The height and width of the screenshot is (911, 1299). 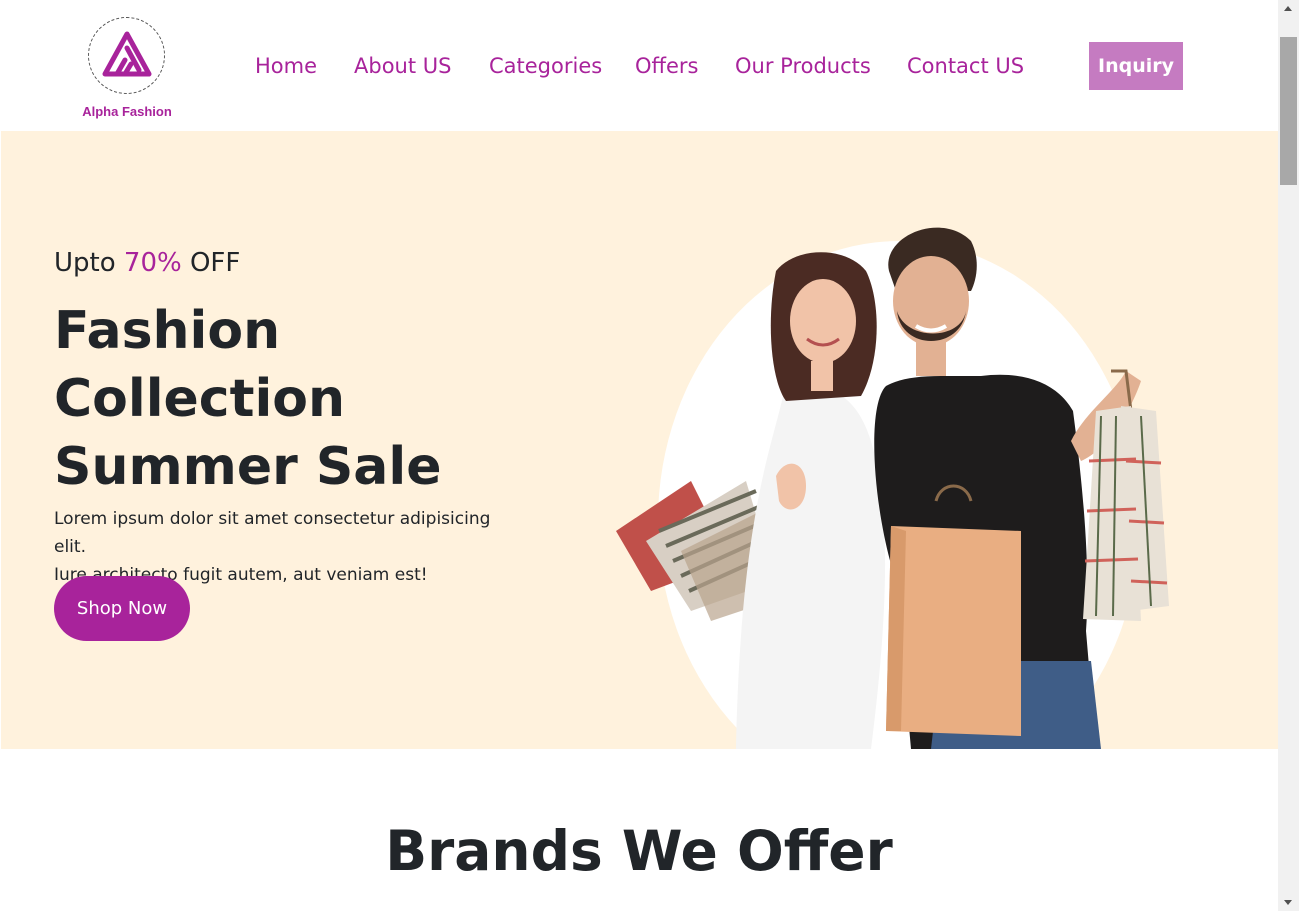 I want to click on scroll-track, so click(x=1288, y=455).